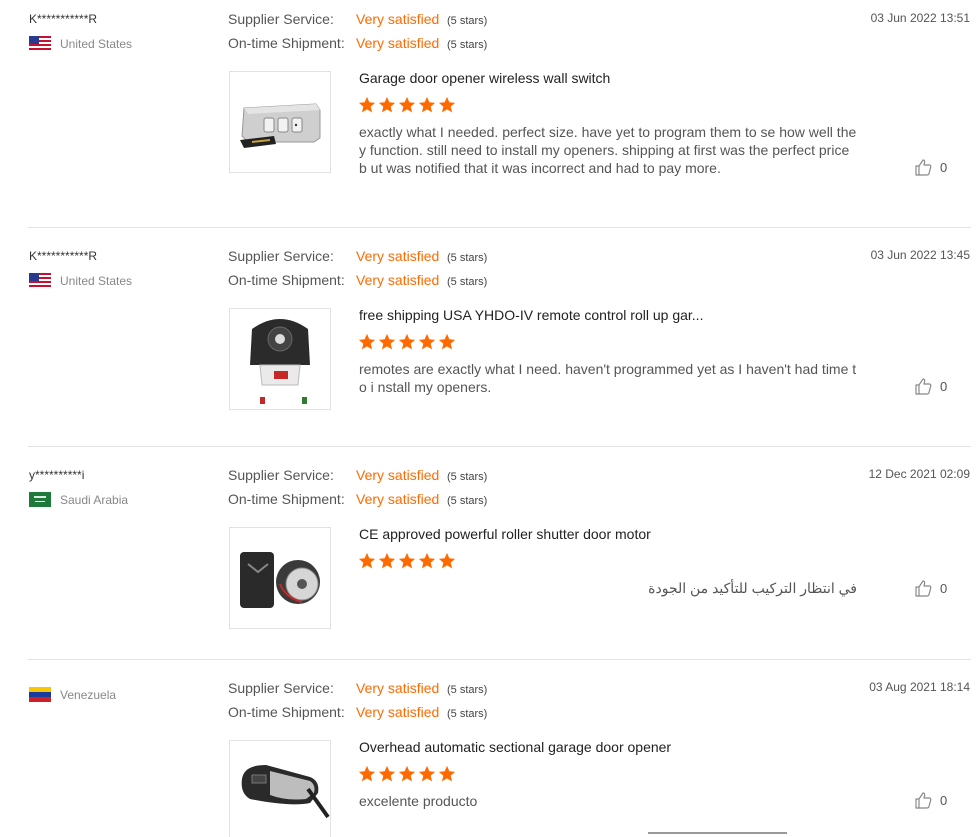 The height and width of the screenshot is (837, 979). Describe the element at coordinates (484, 78) in the screenshot. I see `product-title: Garage door opener wireless wall switch` at that location.